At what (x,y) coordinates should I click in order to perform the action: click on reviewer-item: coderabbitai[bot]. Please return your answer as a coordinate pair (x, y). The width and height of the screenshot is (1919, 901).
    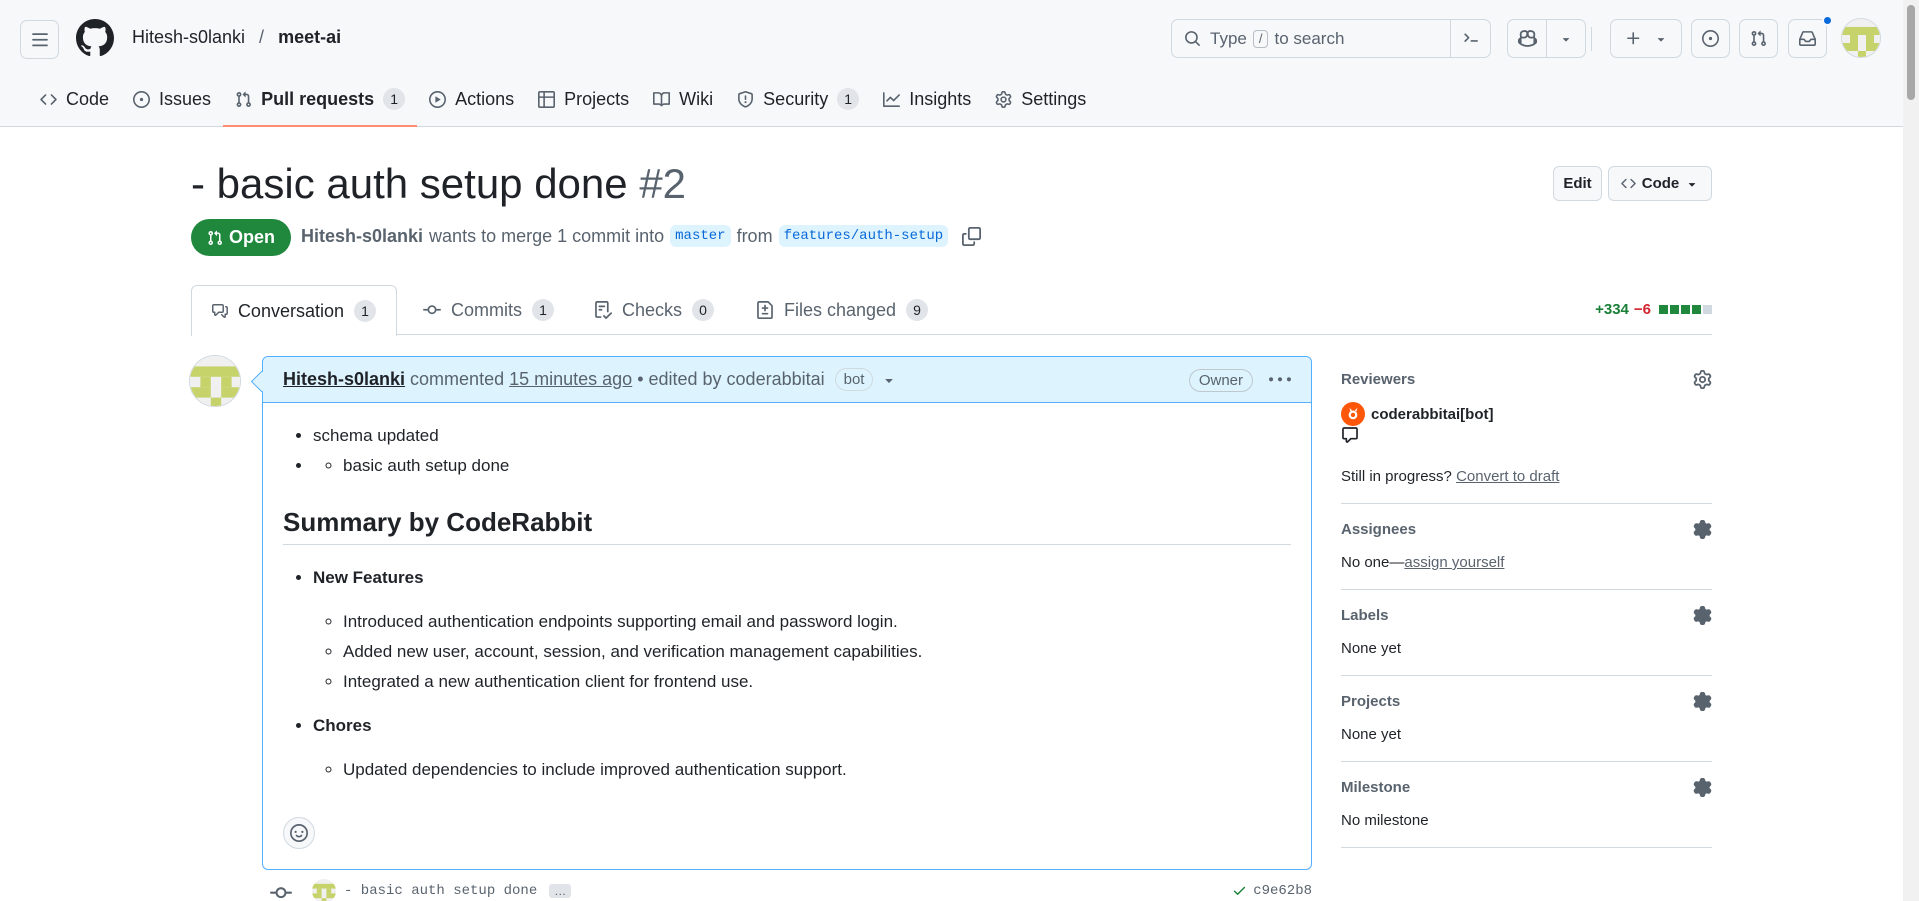
    Looking at the image, I should click on (1526, 414).